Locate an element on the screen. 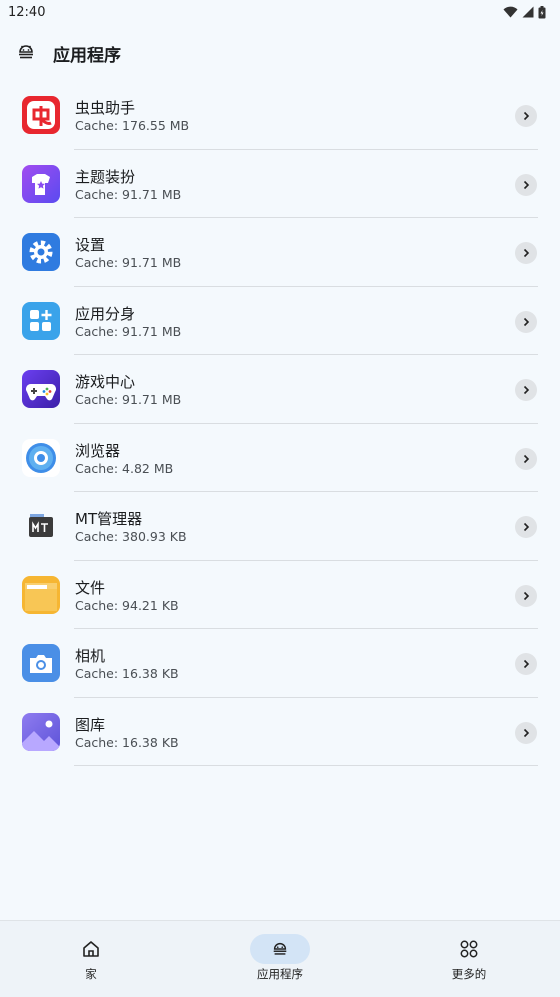 The width and height of the screenshot is (560, 997). wifi-icon is located at coordinates (510, 12).